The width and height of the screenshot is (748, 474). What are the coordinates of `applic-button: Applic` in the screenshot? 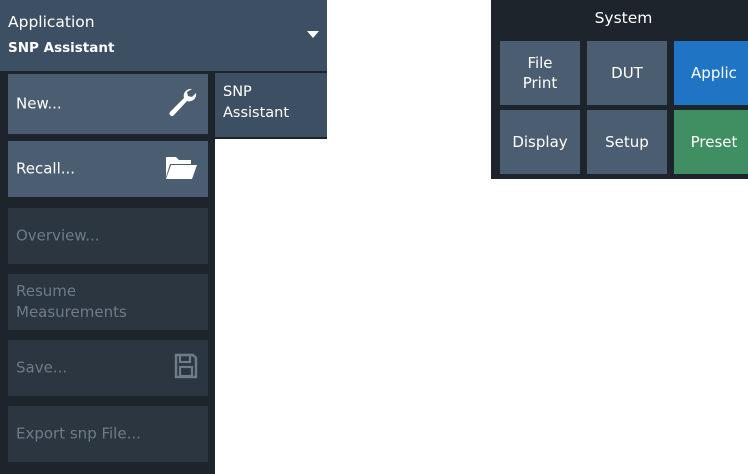 It's located at (711, 73).